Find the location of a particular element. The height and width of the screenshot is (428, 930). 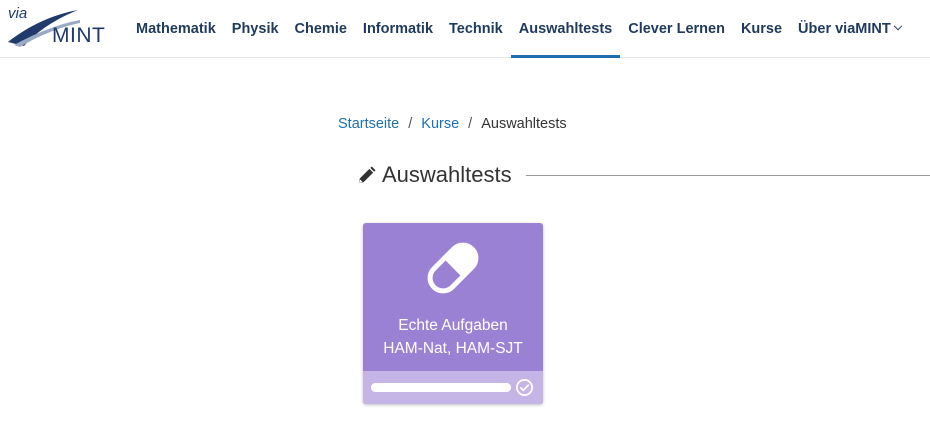

progress-bar is located at coordinates (441, 387).